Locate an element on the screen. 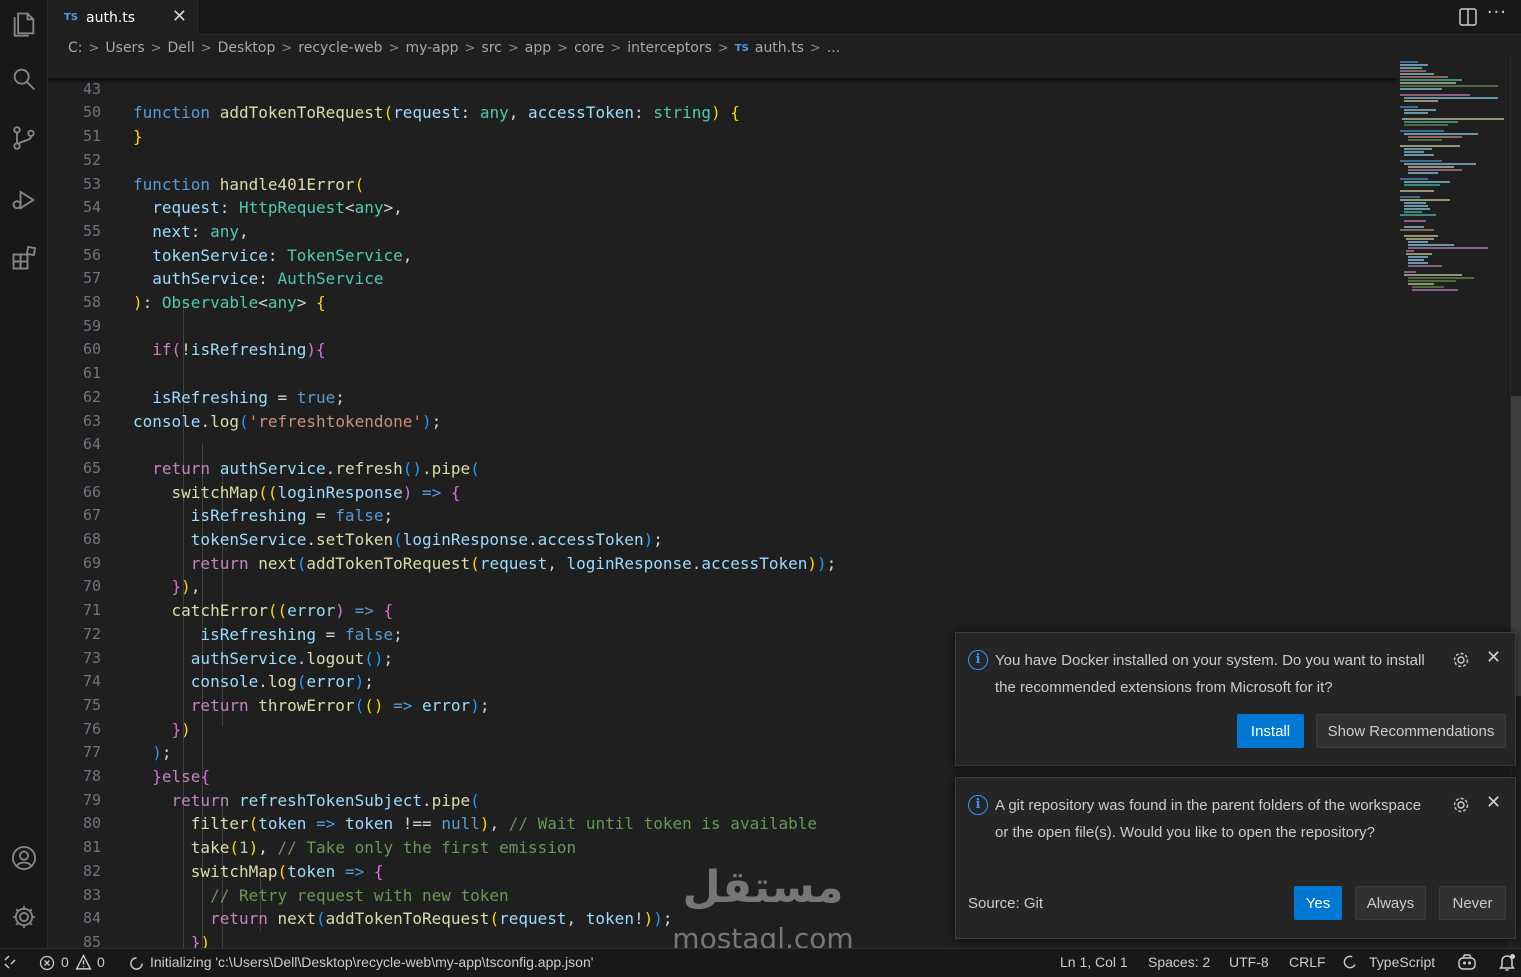  watermark: مستقل mostaql.com is located at coordinates (763, 908).